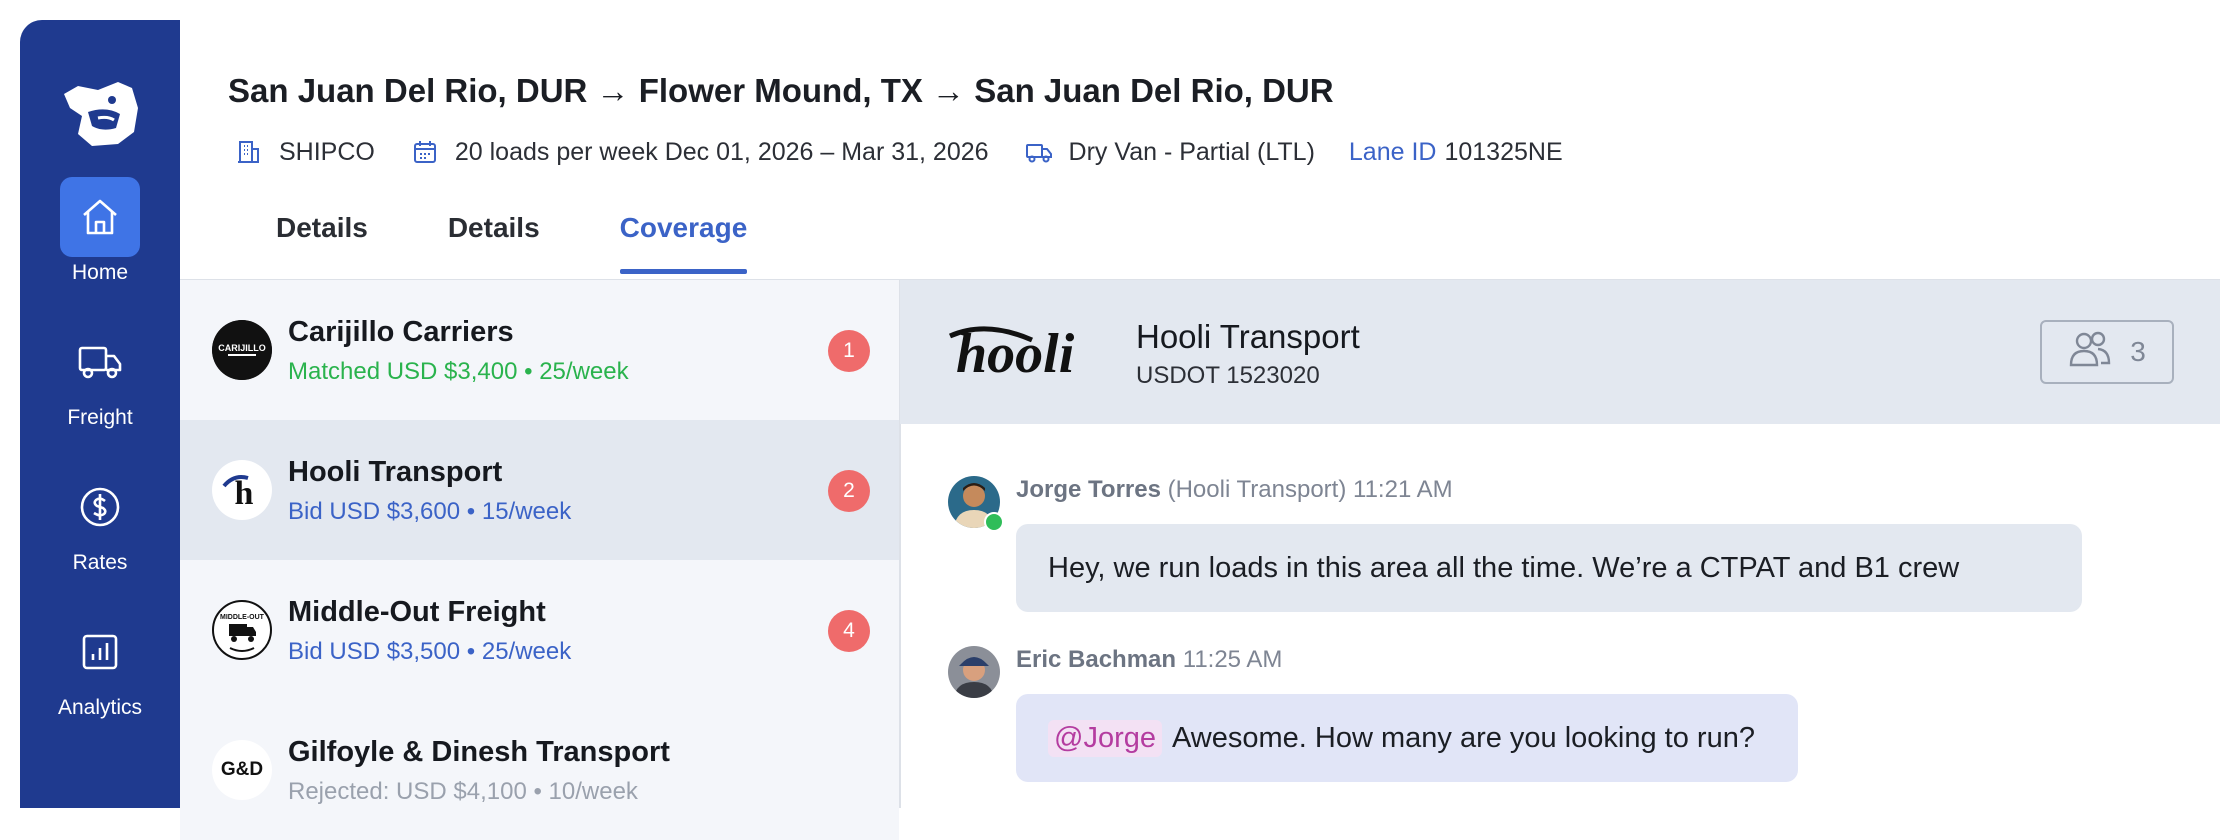  I want to click on users-icon, so click(2090, 352).